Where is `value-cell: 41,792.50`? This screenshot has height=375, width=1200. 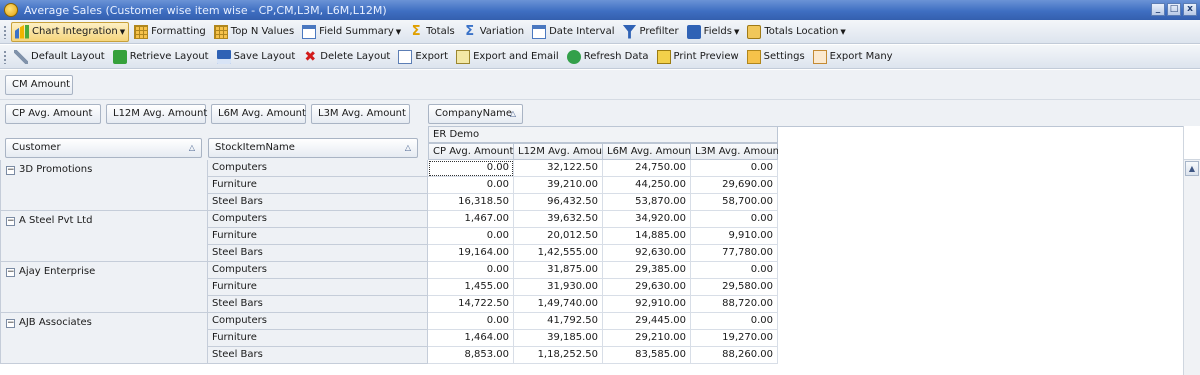
value-cell: 41,792.50 is located at coordinates (558, 321).